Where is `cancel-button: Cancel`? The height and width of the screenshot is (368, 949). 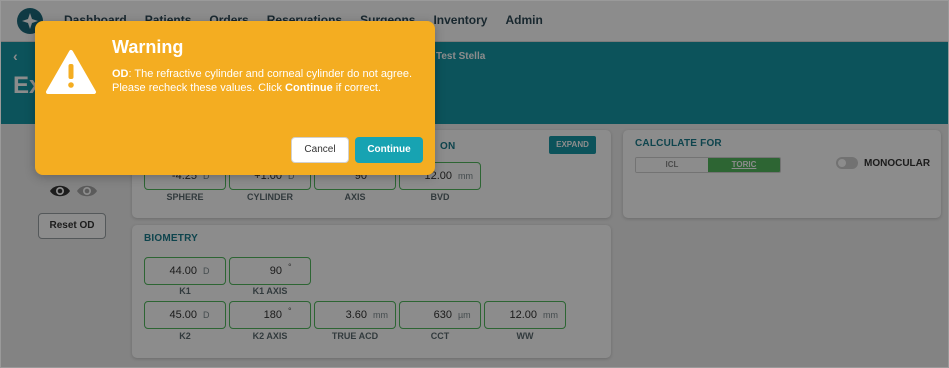 cancel-button: Cancel is located at coordinates (320, 150).